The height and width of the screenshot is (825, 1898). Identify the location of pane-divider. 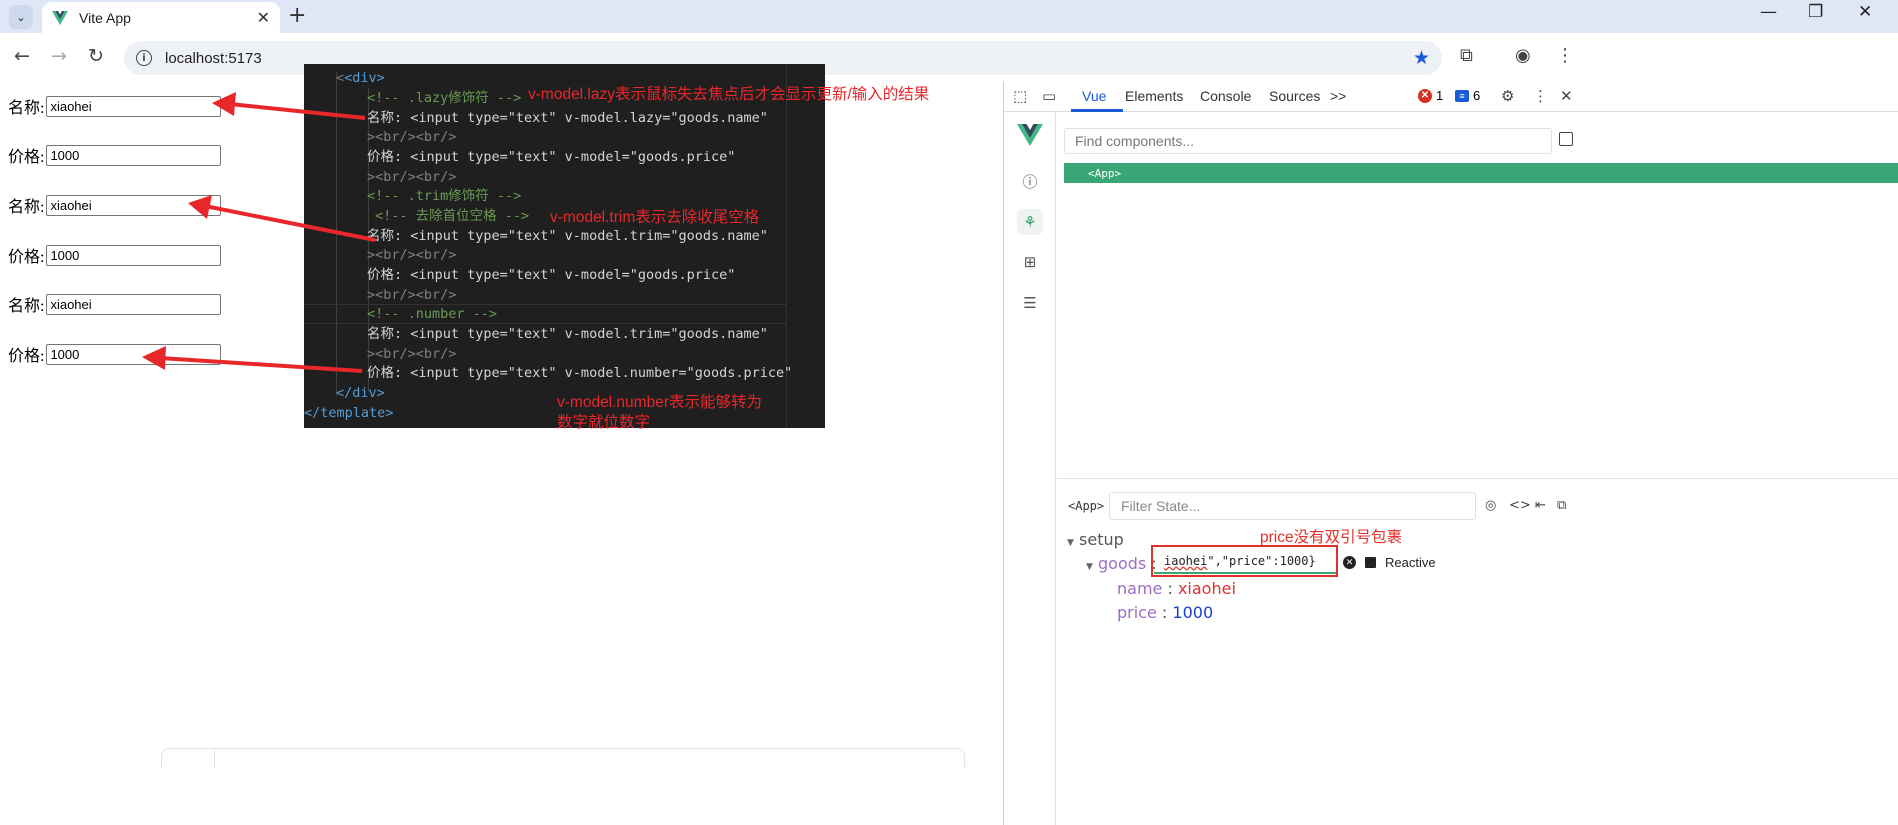
(1477, 478).